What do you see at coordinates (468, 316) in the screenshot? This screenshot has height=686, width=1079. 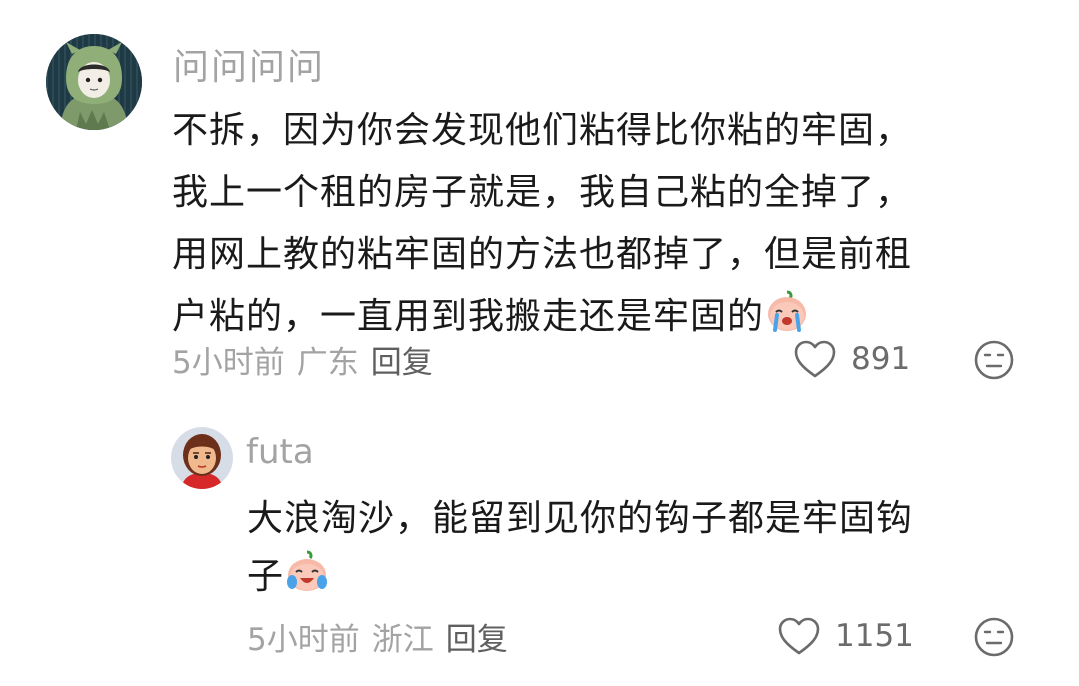 I see `comment-text-line-content: 户粘的，一直用到我搬走还是牢固的` at bounding box center [468, 316].